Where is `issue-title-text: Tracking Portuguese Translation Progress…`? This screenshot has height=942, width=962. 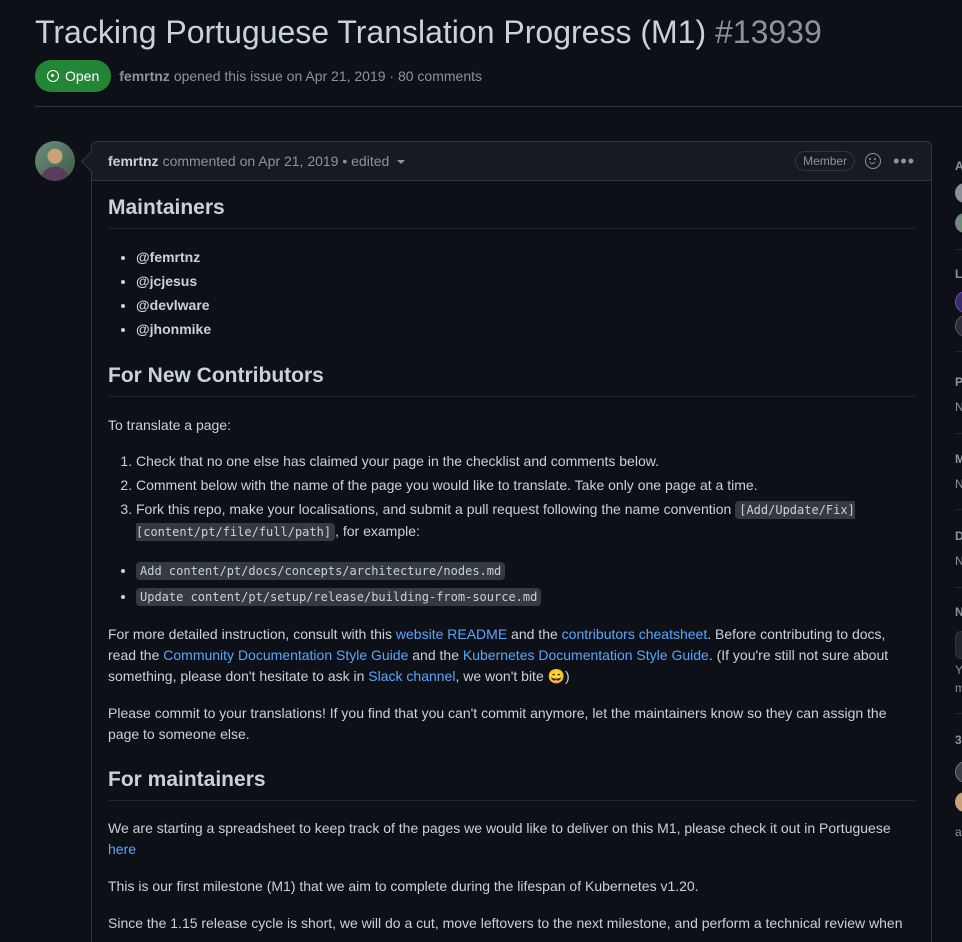 issue-title-text: Tracking Portuguese Translation Progress… is located at coordinates (371, 32).